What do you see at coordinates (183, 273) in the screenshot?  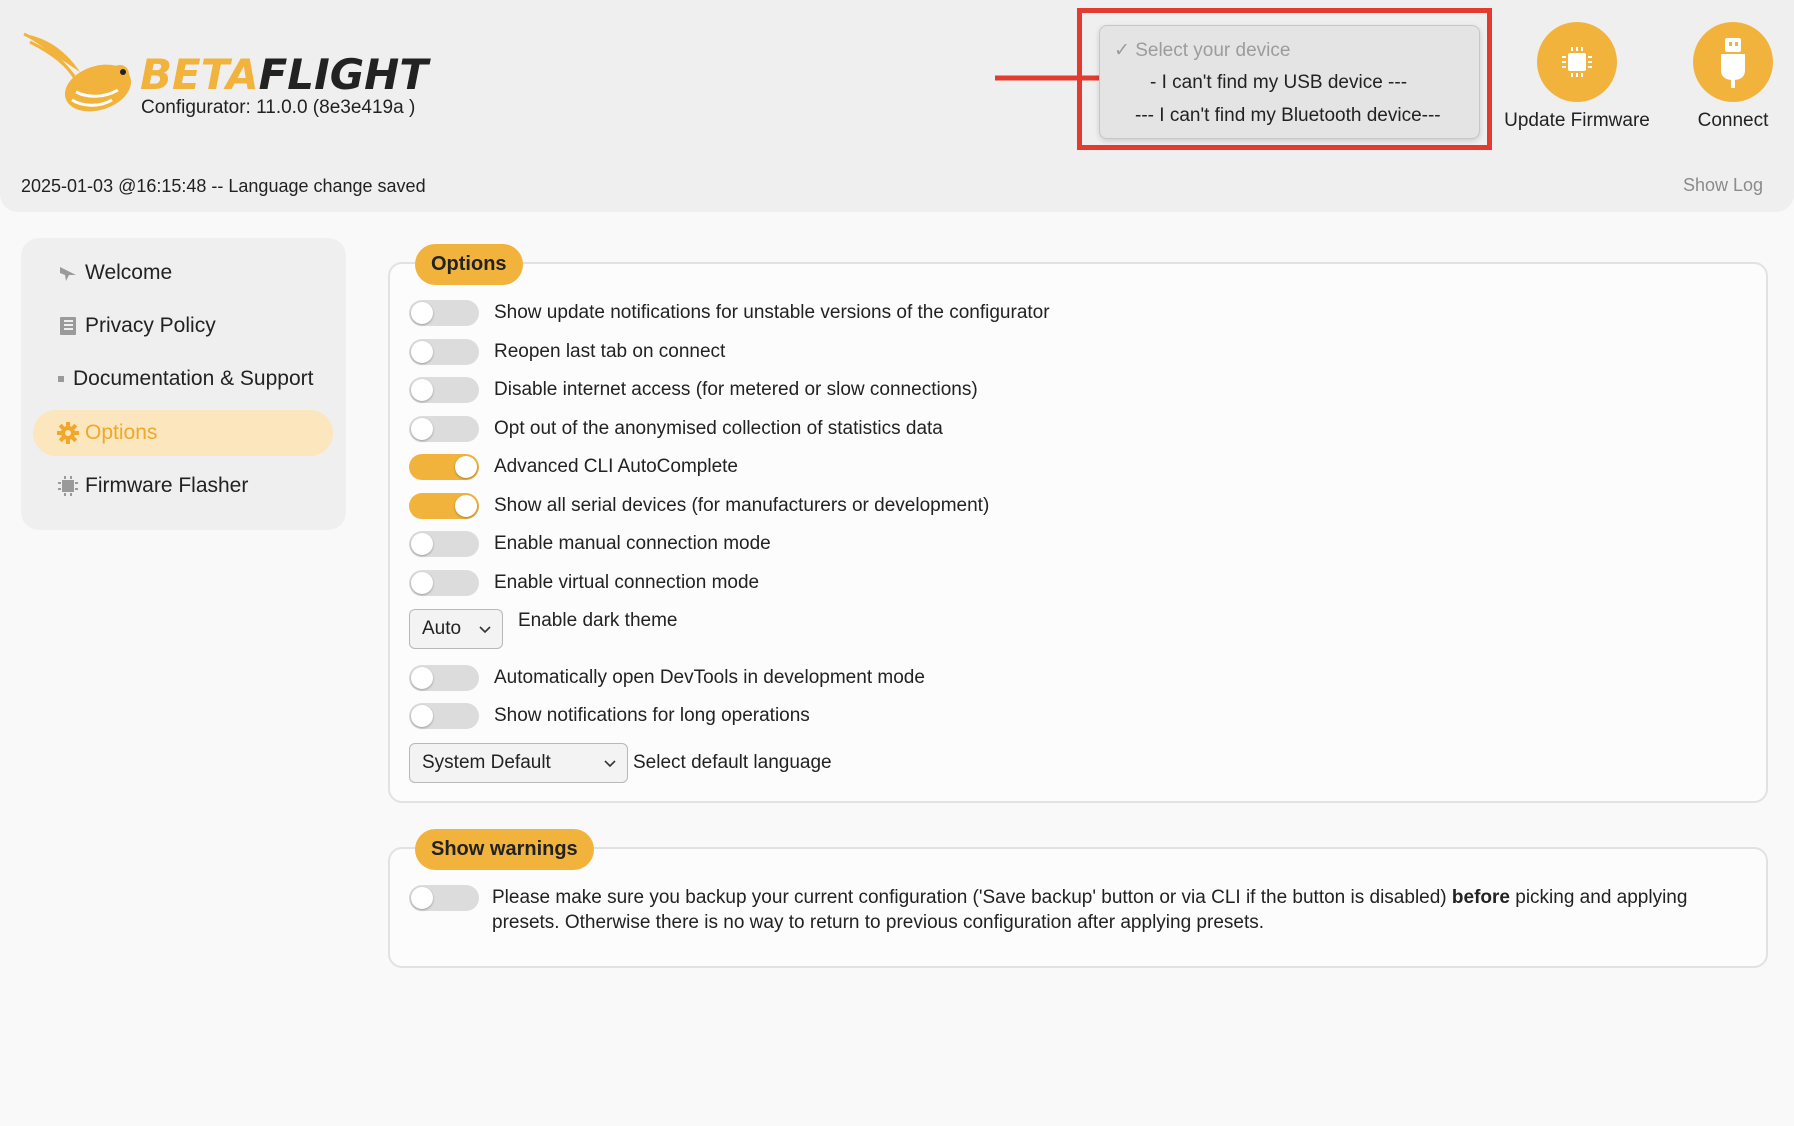 I see `sidebar-item-welcome: Welcome` at bounding box center [183, 273].